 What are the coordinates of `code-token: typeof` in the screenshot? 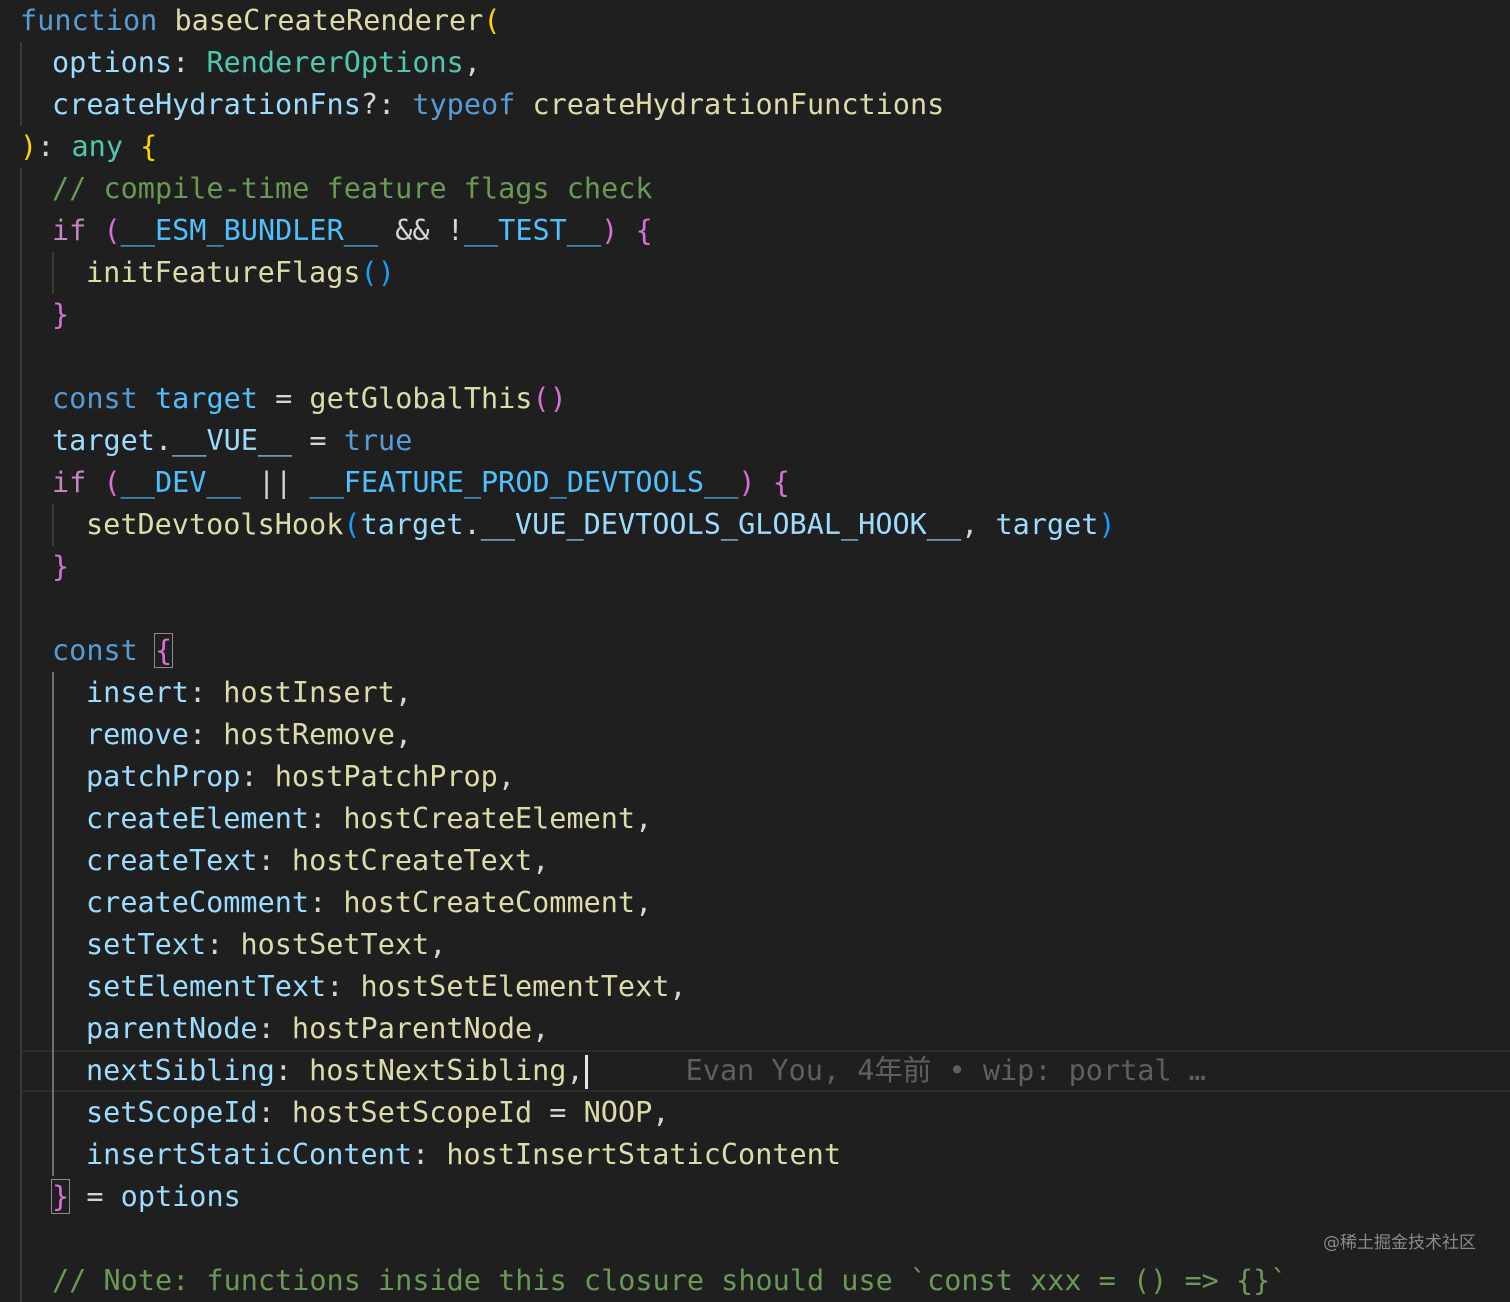 It's located at (464, 104).